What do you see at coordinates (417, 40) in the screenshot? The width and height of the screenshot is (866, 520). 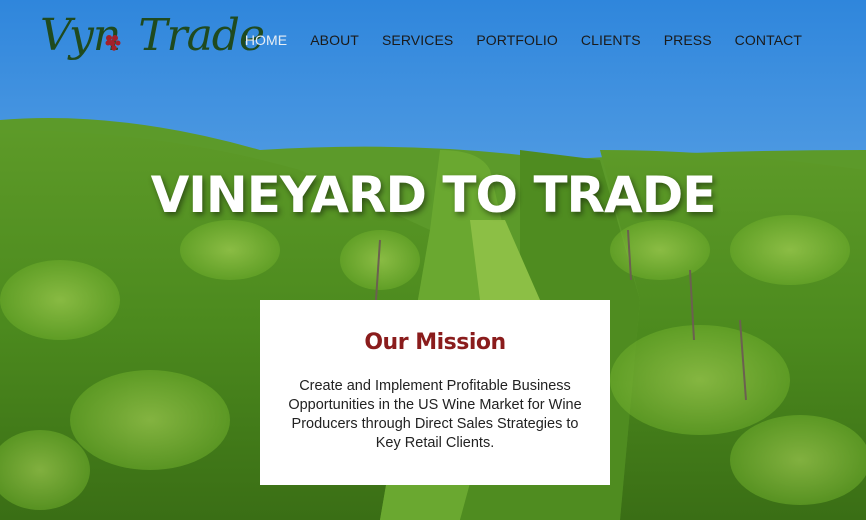 I see `nav-services: SERVICES` at bounding box center [417, 40].